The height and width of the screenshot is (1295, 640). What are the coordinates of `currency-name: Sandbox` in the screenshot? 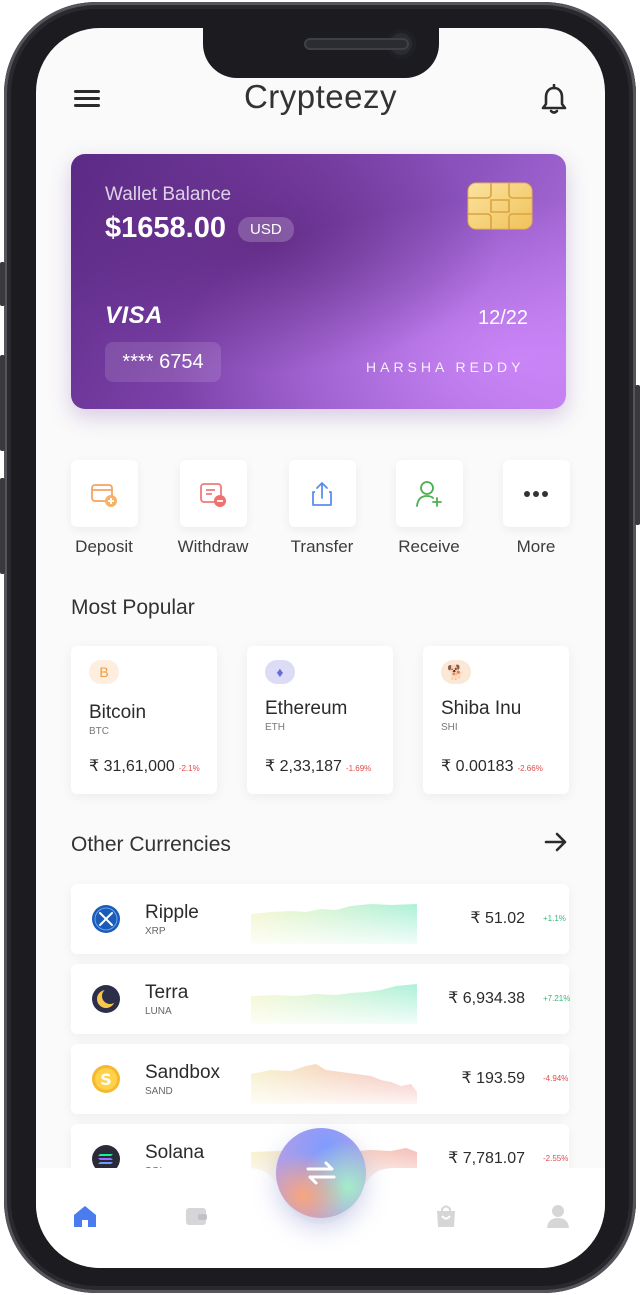 It's located at (183, 1072).